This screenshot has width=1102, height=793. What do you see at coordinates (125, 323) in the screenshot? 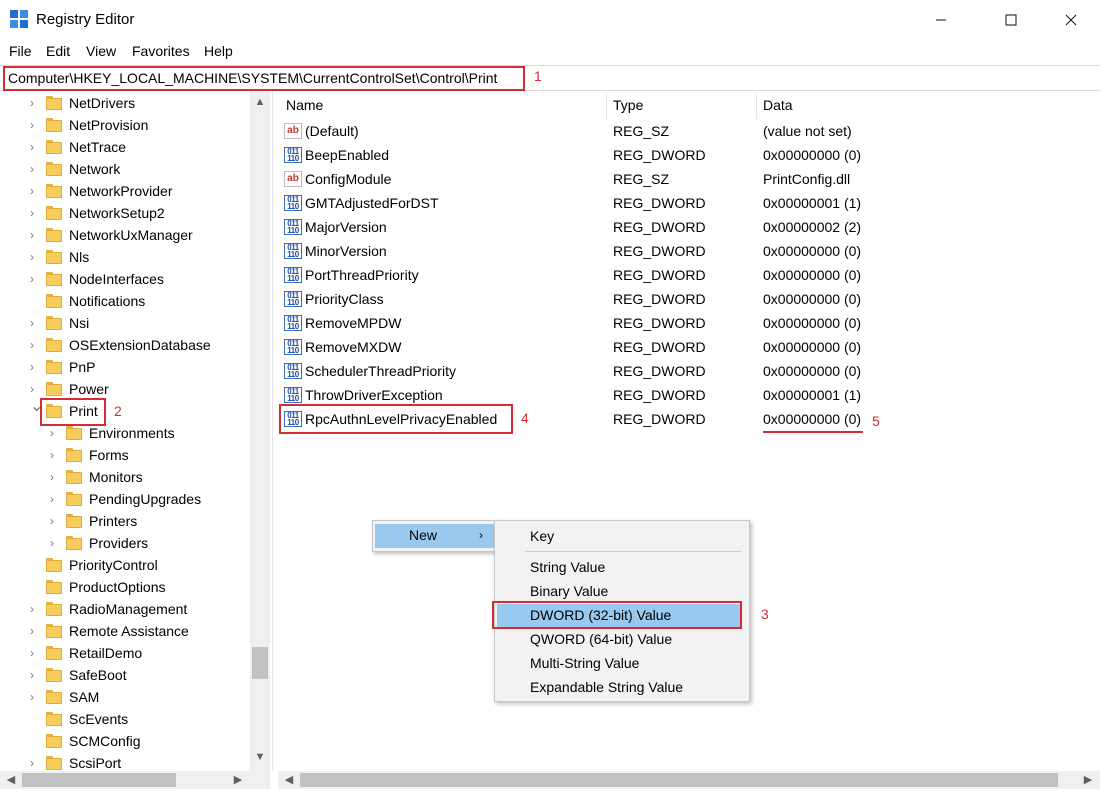
I see `tree-item: › Nsi` at bounding box center [125, 323].